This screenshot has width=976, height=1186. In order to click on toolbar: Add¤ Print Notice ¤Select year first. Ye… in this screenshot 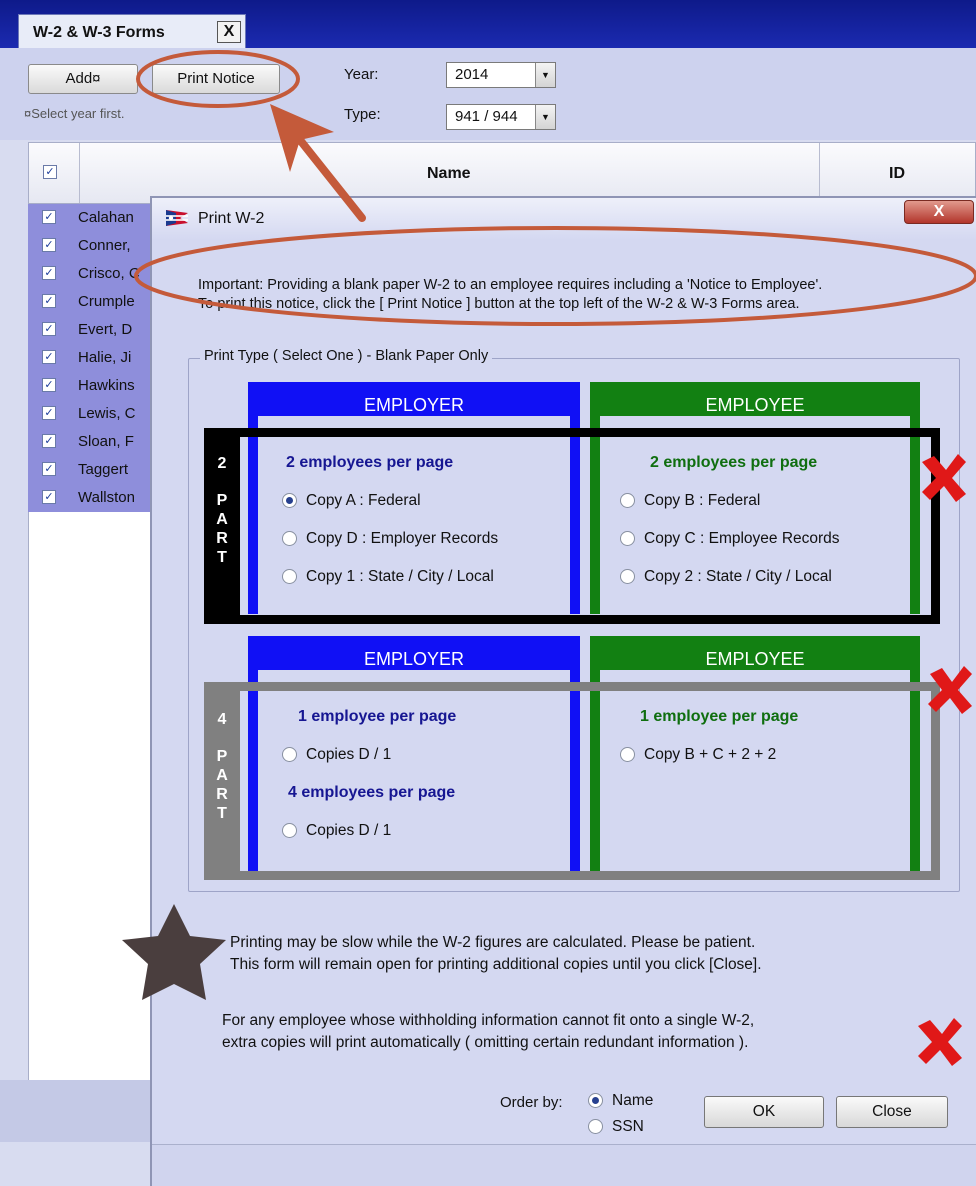, I will do `click(488, 94)`.